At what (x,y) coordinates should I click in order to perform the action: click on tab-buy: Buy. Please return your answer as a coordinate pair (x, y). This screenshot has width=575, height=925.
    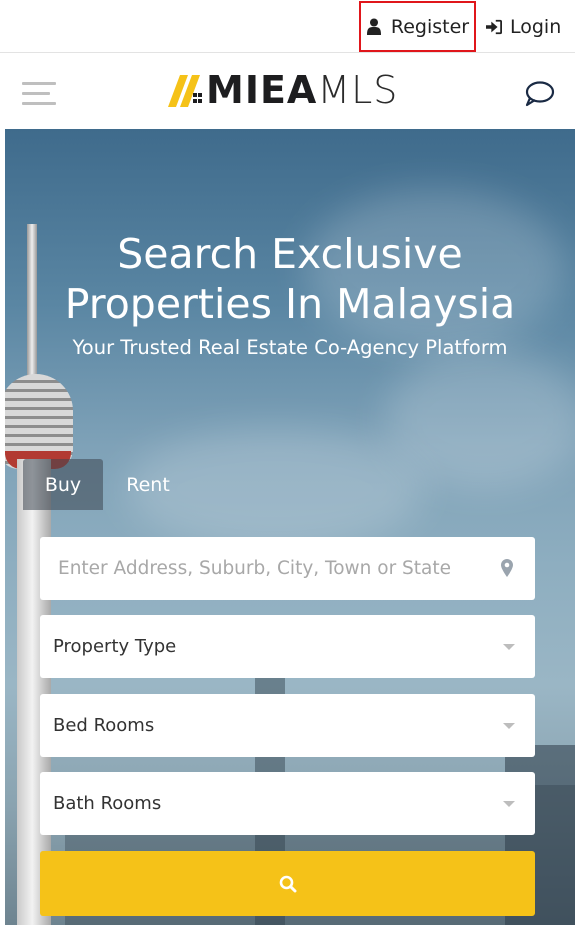
    Looking at the image, I should click on (63, 484).